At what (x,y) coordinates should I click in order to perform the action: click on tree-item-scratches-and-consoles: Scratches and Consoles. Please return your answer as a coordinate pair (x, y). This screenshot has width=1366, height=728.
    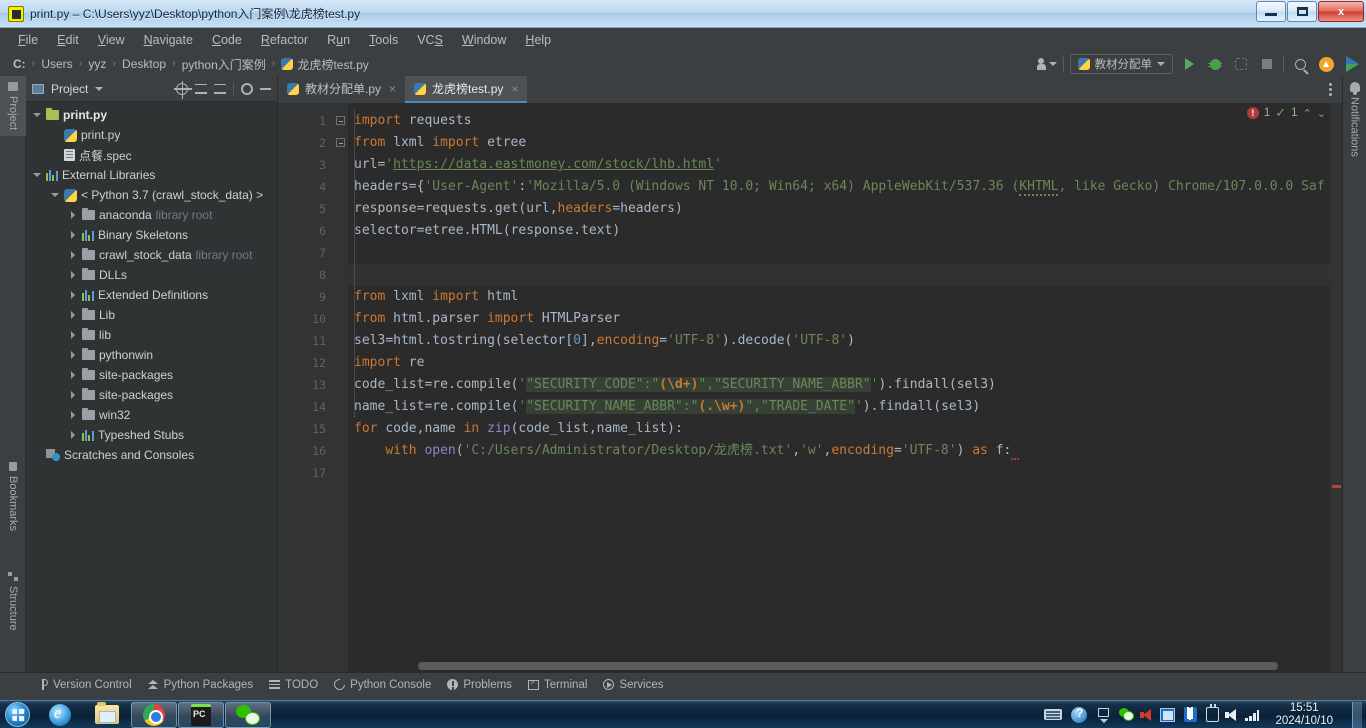
    Looking at the image, I should click on (151, 455).